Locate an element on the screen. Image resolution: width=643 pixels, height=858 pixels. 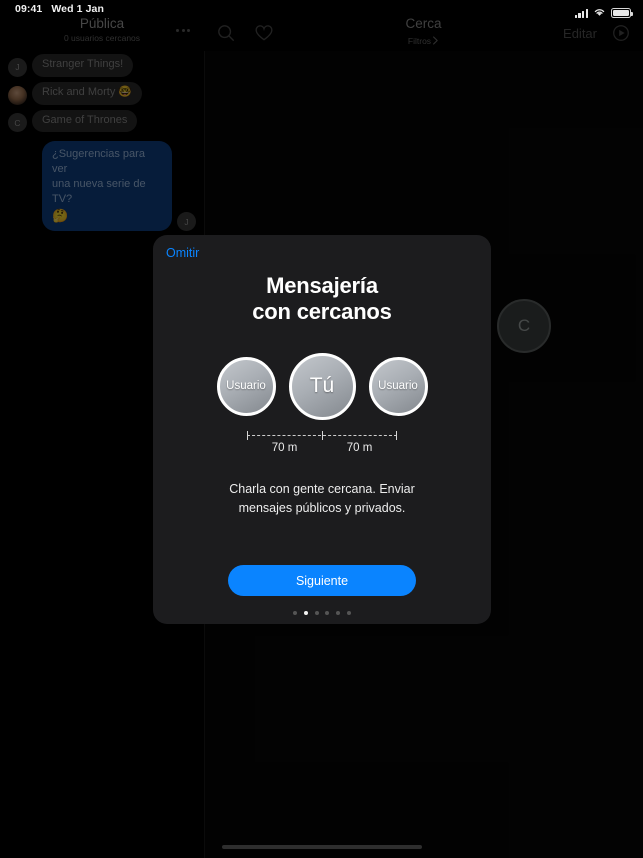
modal-description-line: Charla con gente cercana. is located at coordinates (302, 488).